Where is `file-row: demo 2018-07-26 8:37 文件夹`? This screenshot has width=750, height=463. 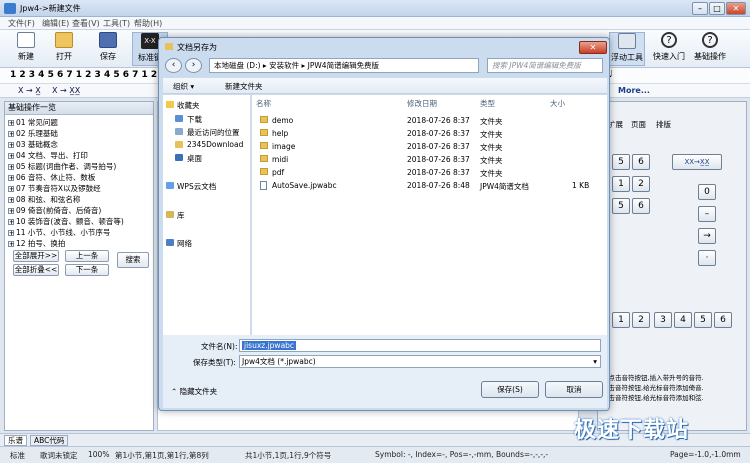 file-row: demo 2018-07-26 8:37 文件夹 is located at coordinates (429, 121).